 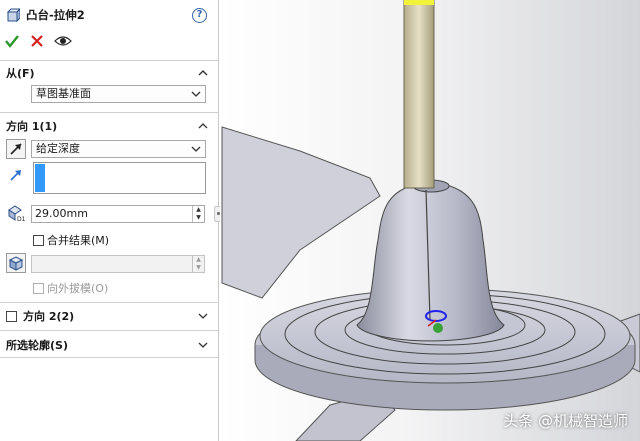 I want to click on selection-focus-bar, so click(x=40, y=178).